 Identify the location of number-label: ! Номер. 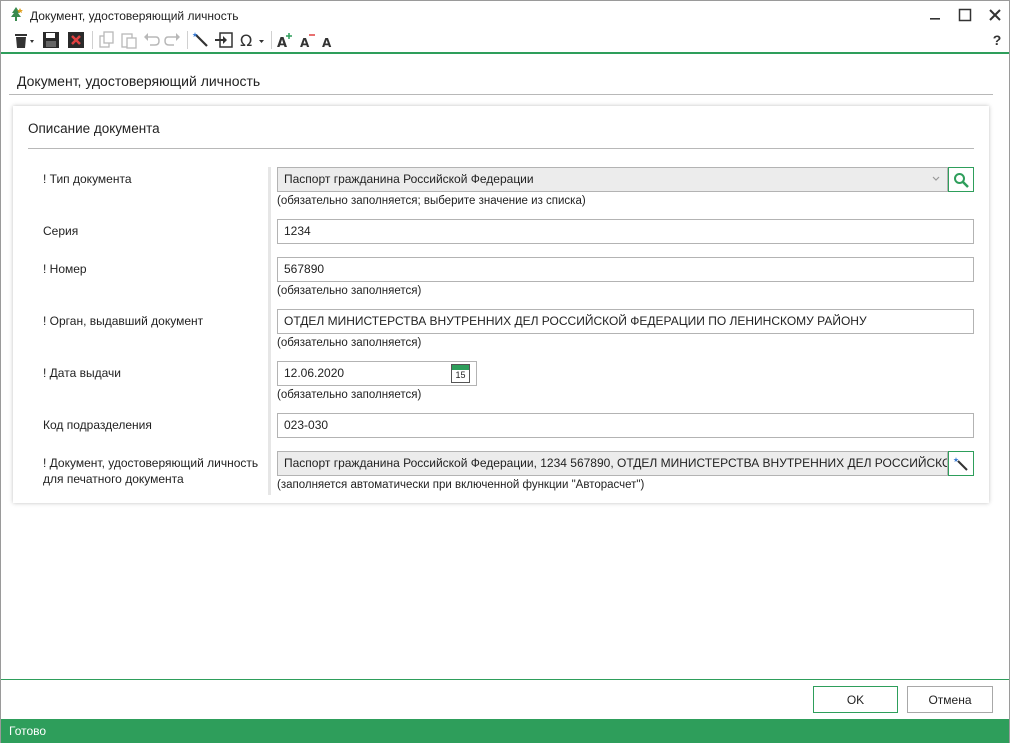
(65, 269).